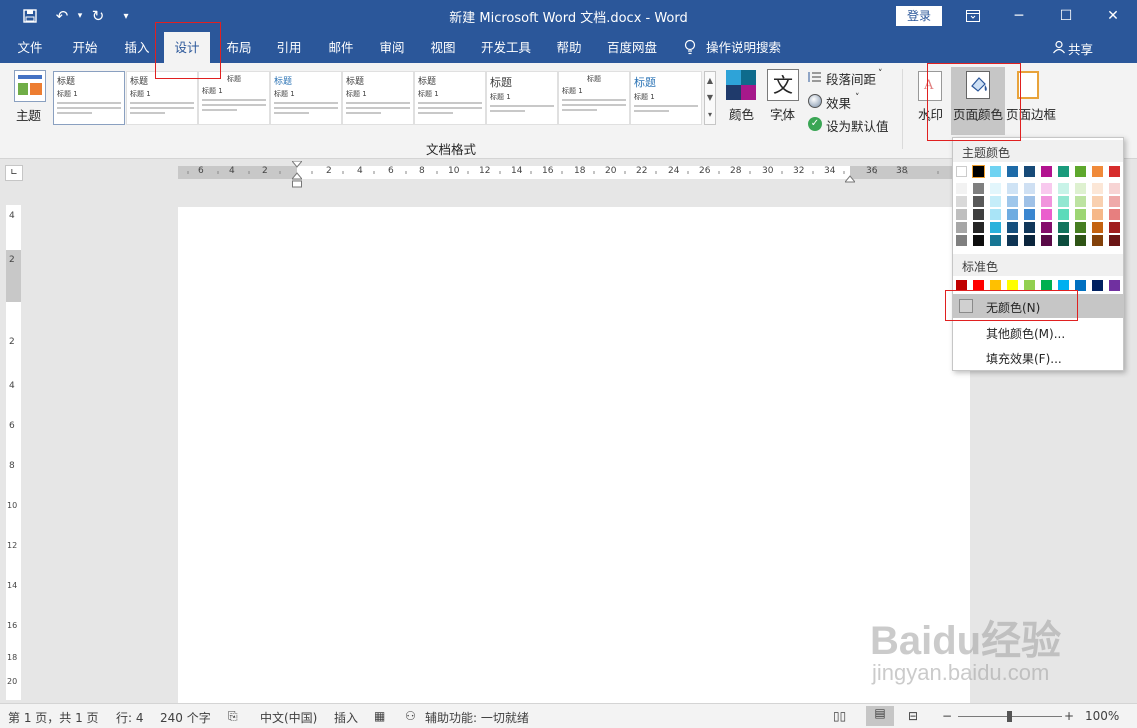  Describe the element at coordinates (857, 125) in the screenshot. I see `set-as-default-button: 设为默认值` at that location.